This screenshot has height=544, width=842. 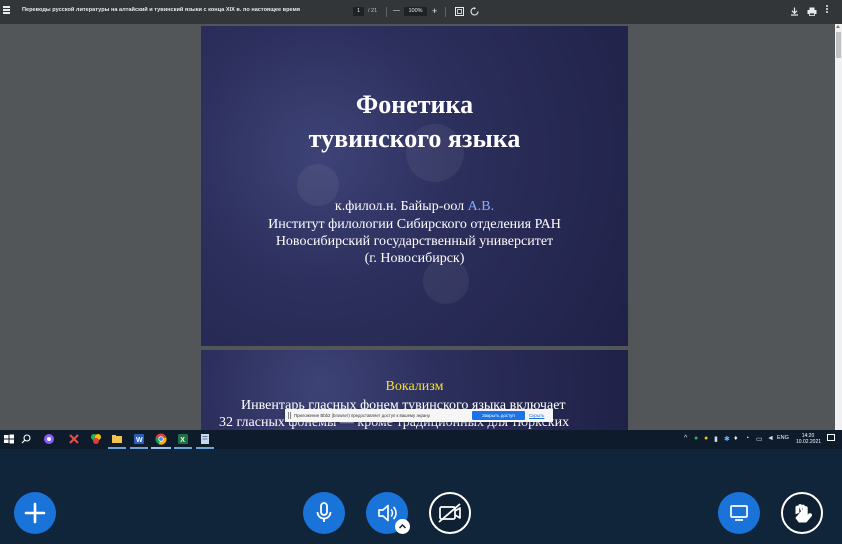 What do you see at coordinates (459, 11) in the screenshot?
I see `fit-page-icon` at bounding box center [459, 11].